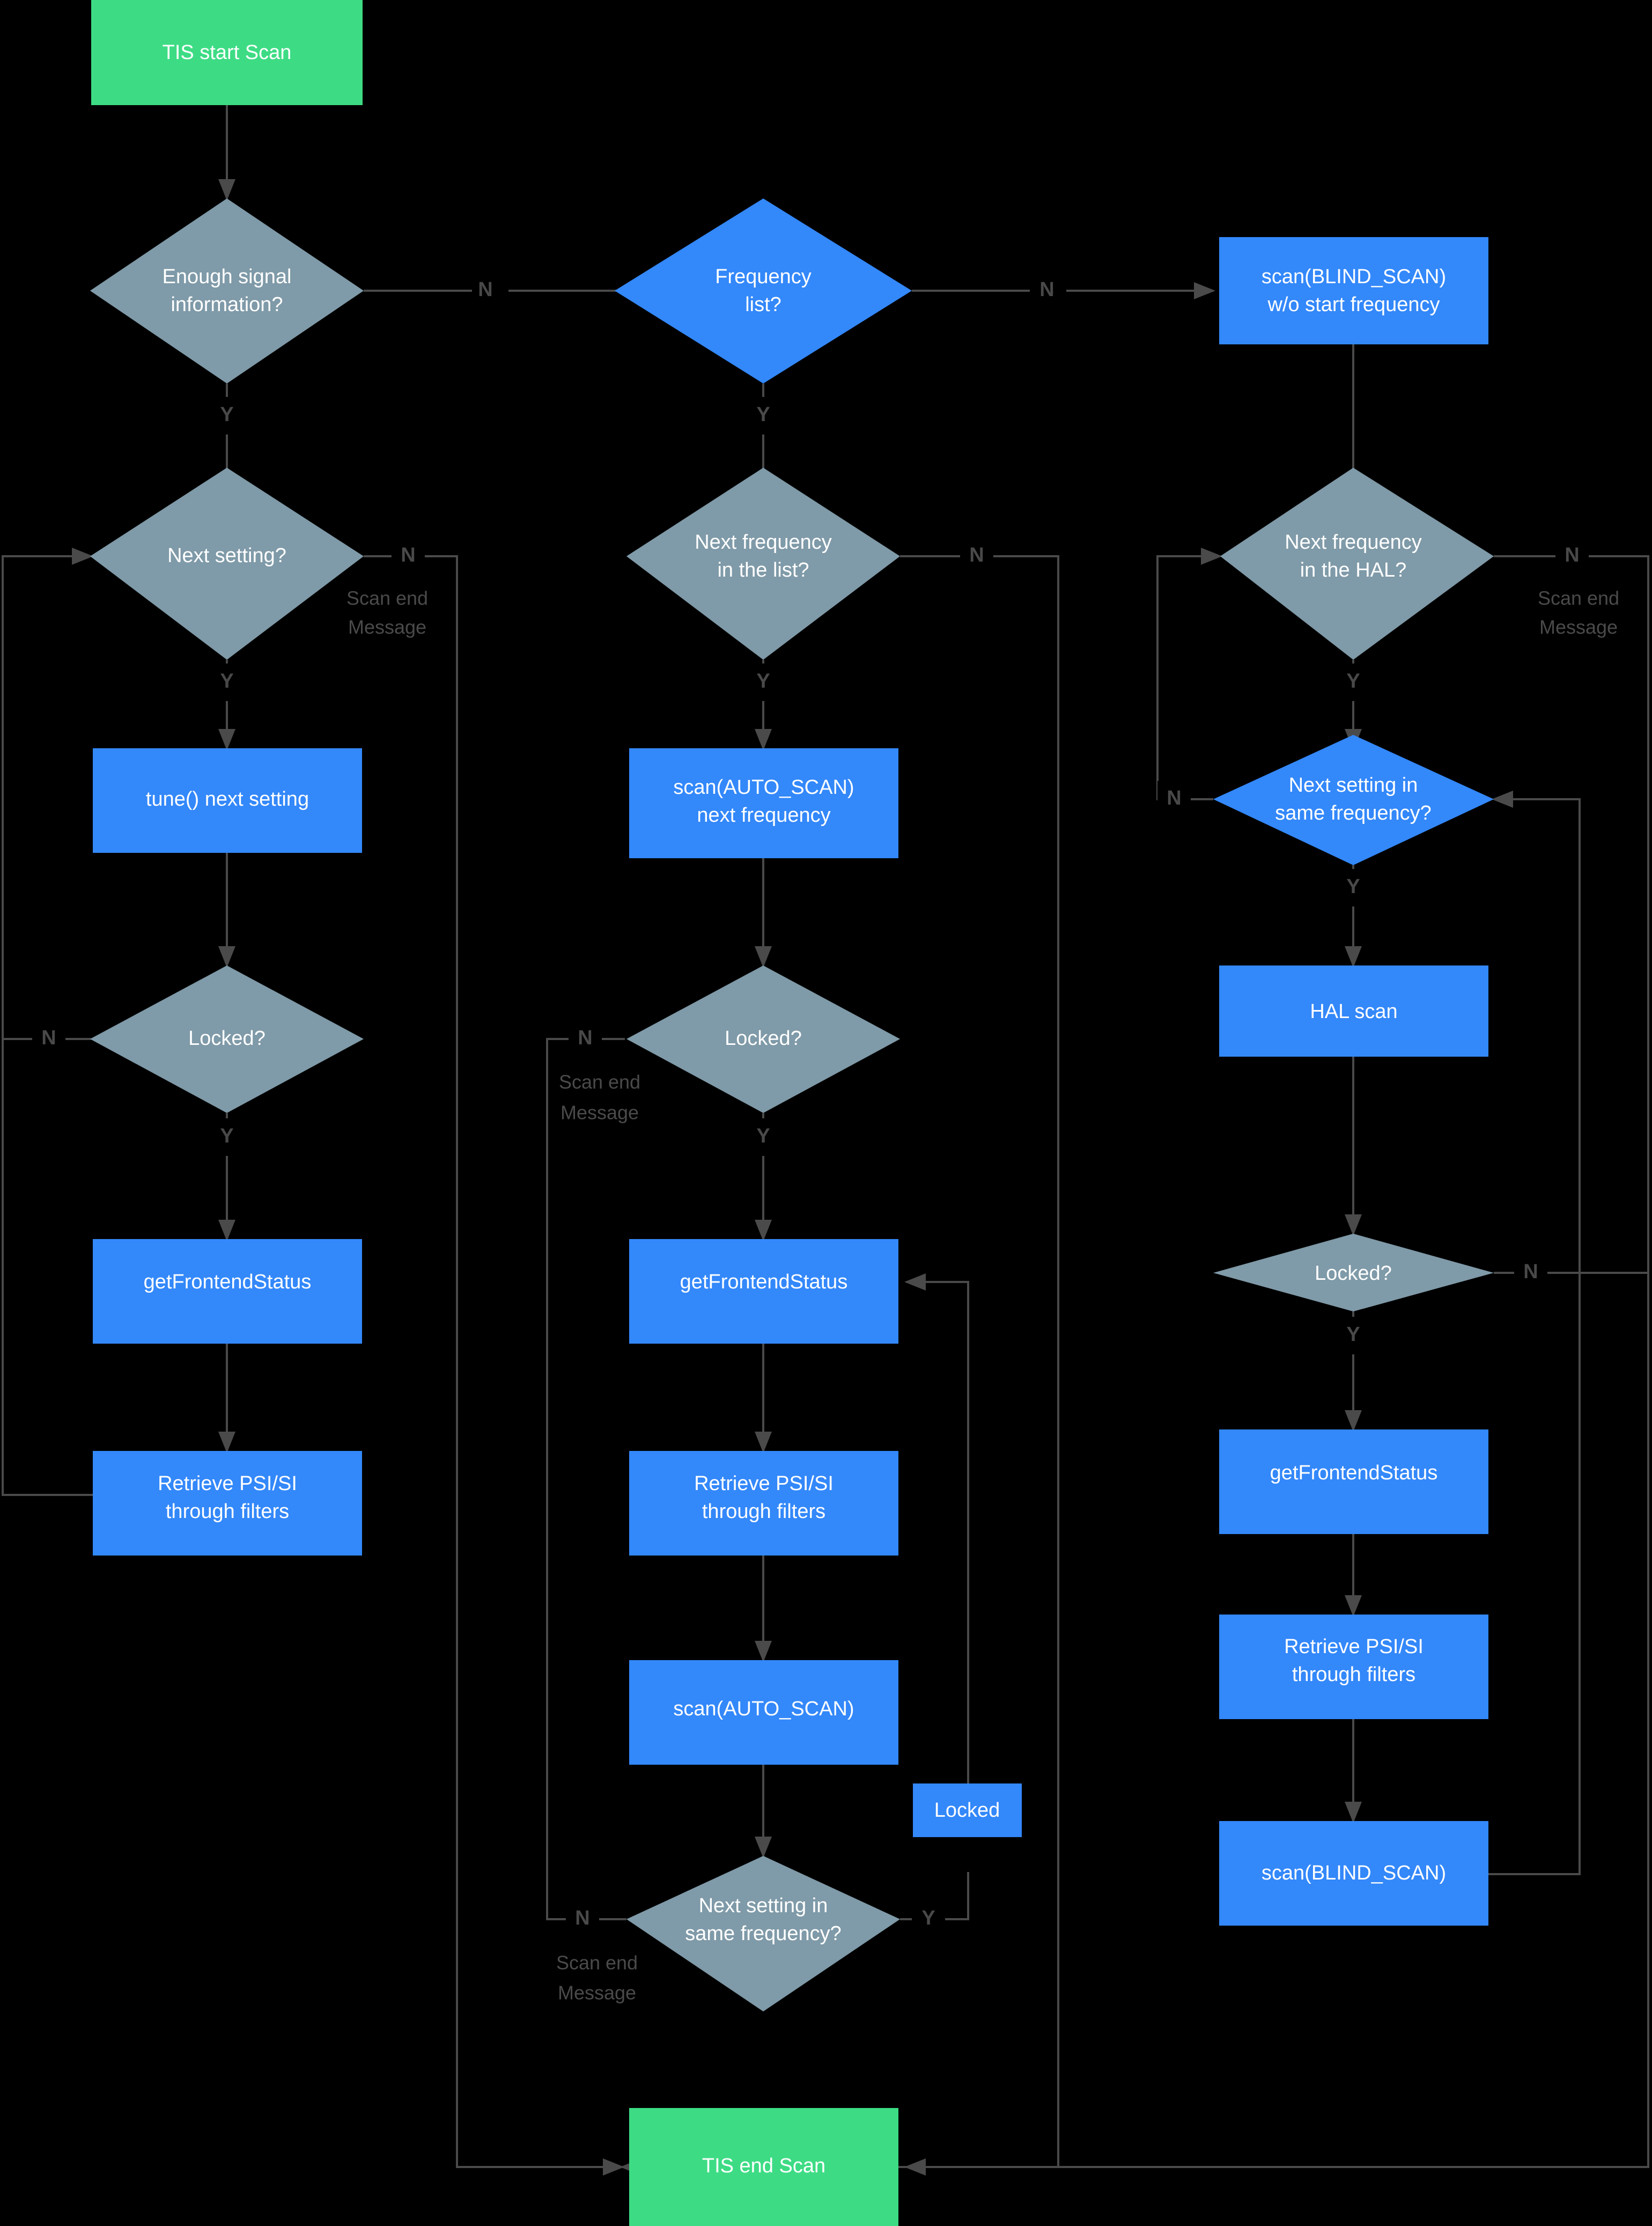  I want to click on node-tune-next-setting: tune() next setting, so click(227, 800).